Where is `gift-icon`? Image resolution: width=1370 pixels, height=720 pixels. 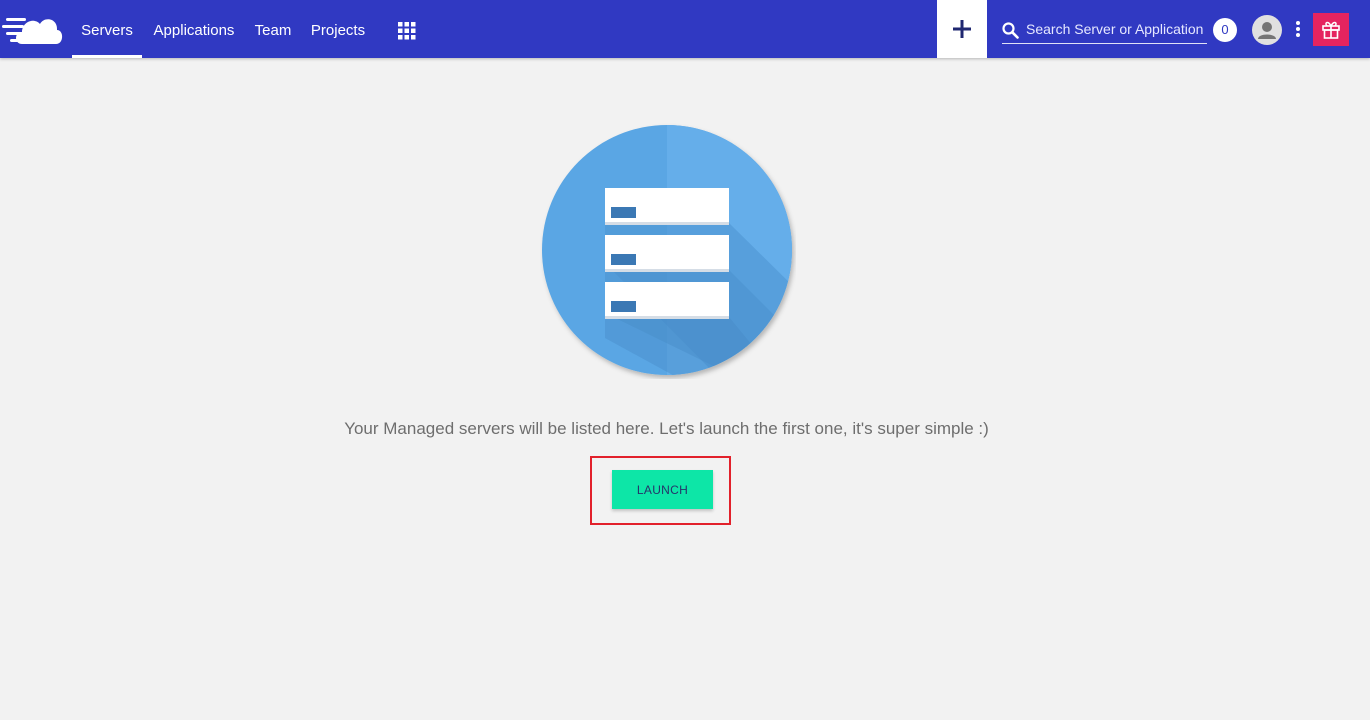
gift-icon is located at coordinates (1331, 30).